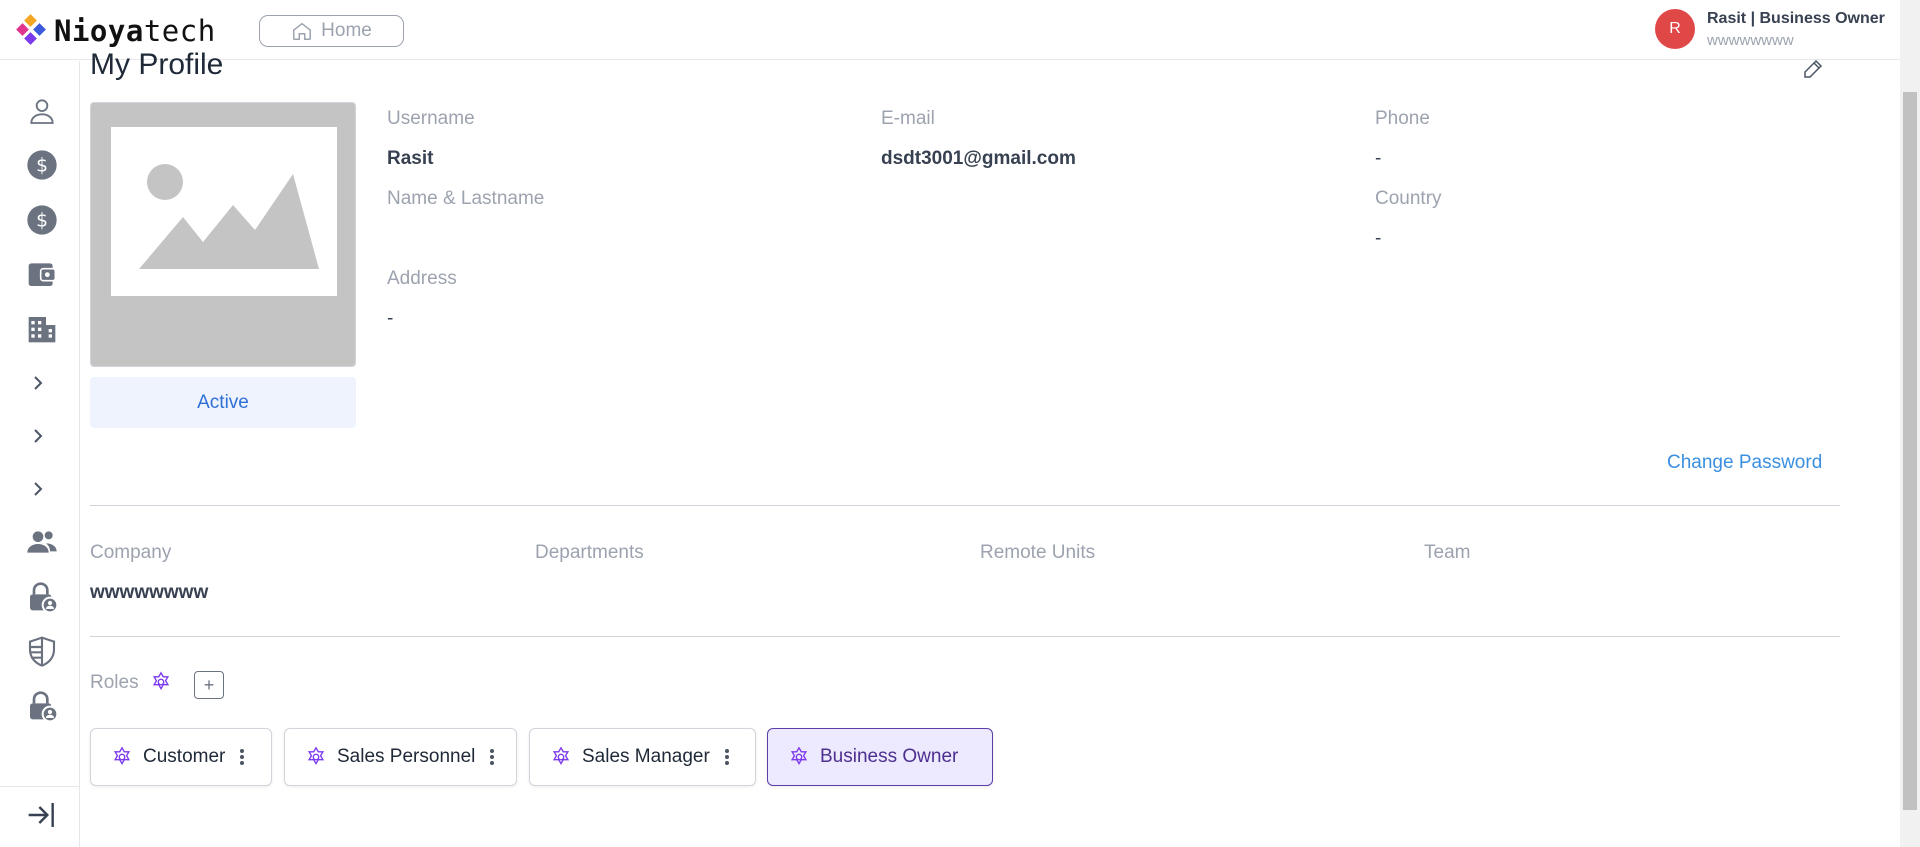  Describe the element at coordinates (431, 118) in the screenshot. I see `username-label: Username` at that location.